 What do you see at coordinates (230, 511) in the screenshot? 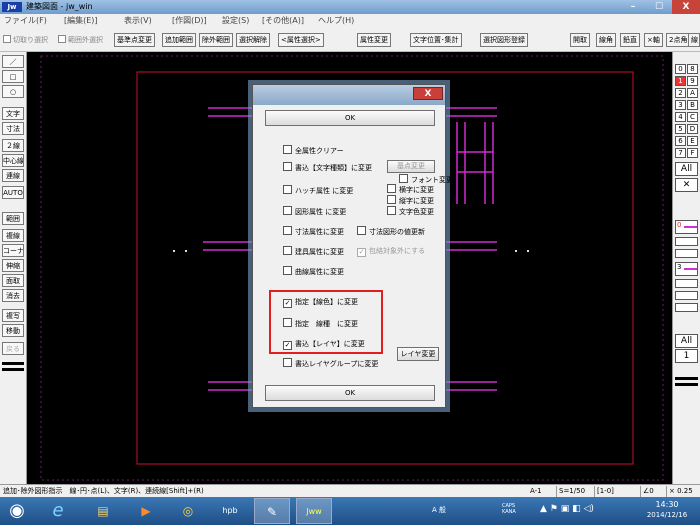
I see `hpb-icon: hpb` at bounding box center [230, 511].